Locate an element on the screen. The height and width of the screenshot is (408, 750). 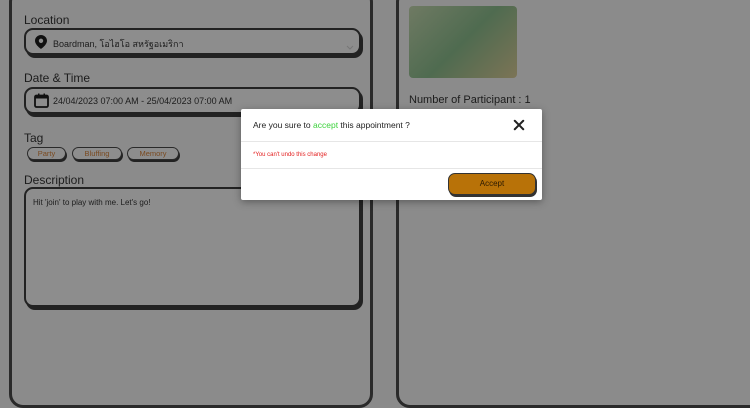
description-label: Description is located at coordinates (54, 180).